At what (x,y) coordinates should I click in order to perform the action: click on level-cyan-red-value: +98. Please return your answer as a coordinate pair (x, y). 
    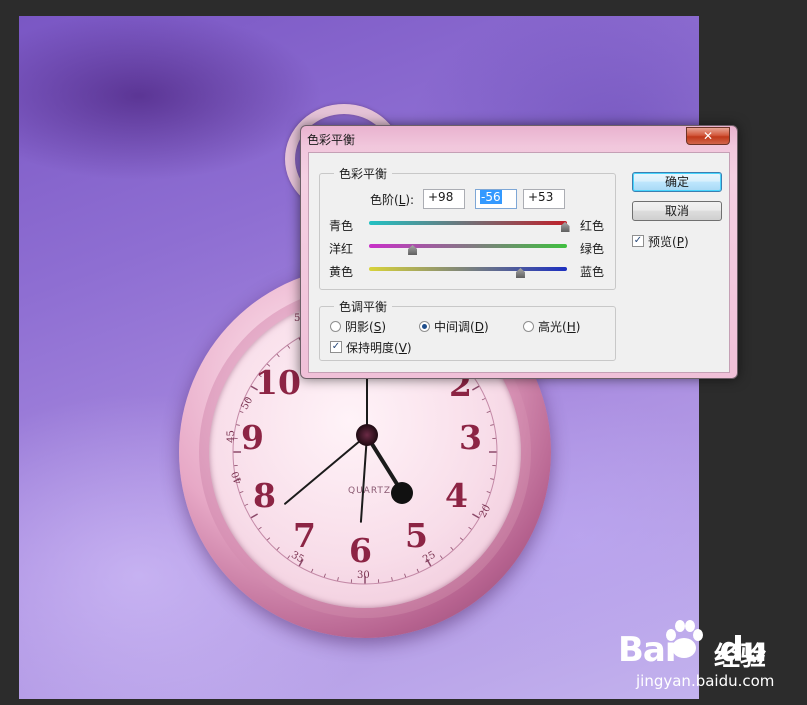
    Looking at the image, I should click on (441, 197).